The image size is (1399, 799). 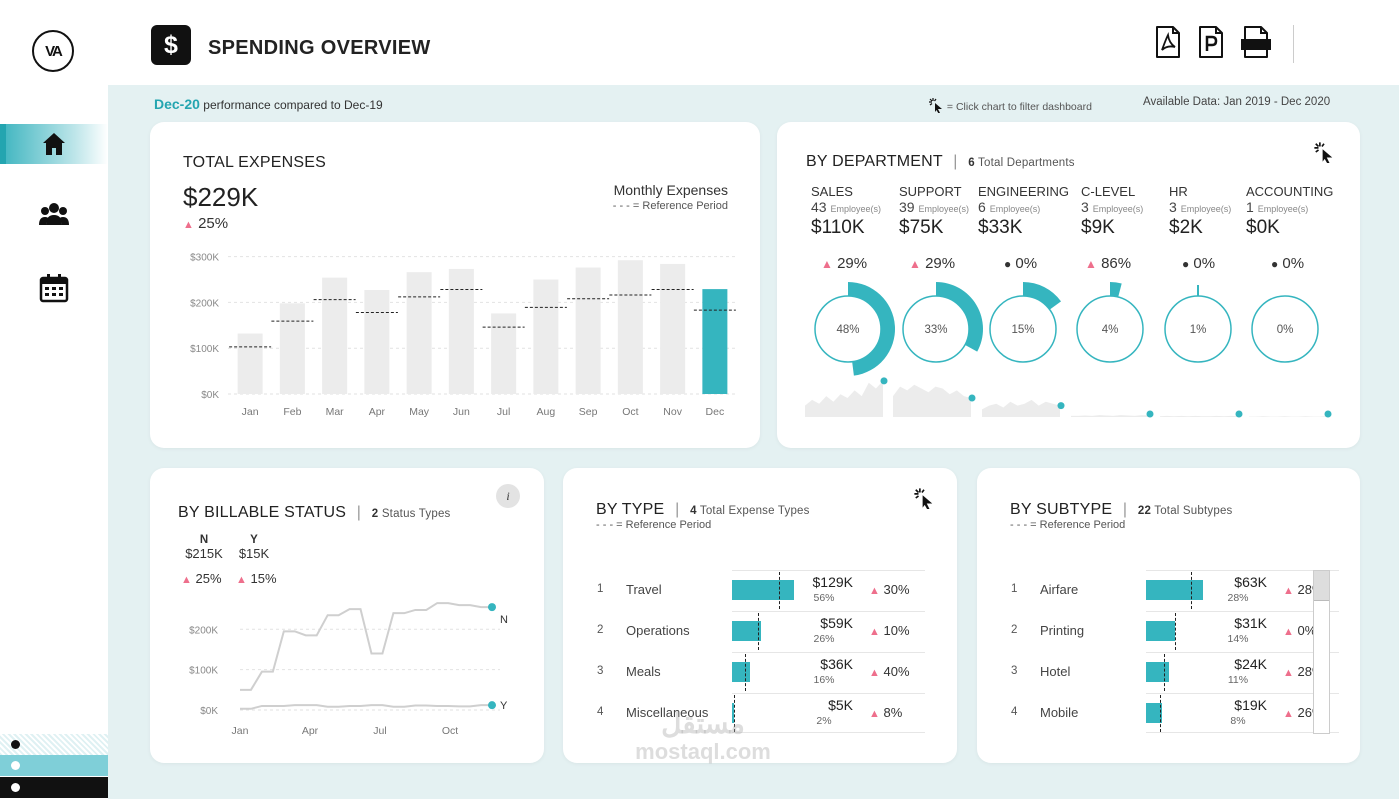 What do you see at coordinates (450, 731) in the screenshot?
I see `x-tick-label: Oct` at bounding box center [450, 731].